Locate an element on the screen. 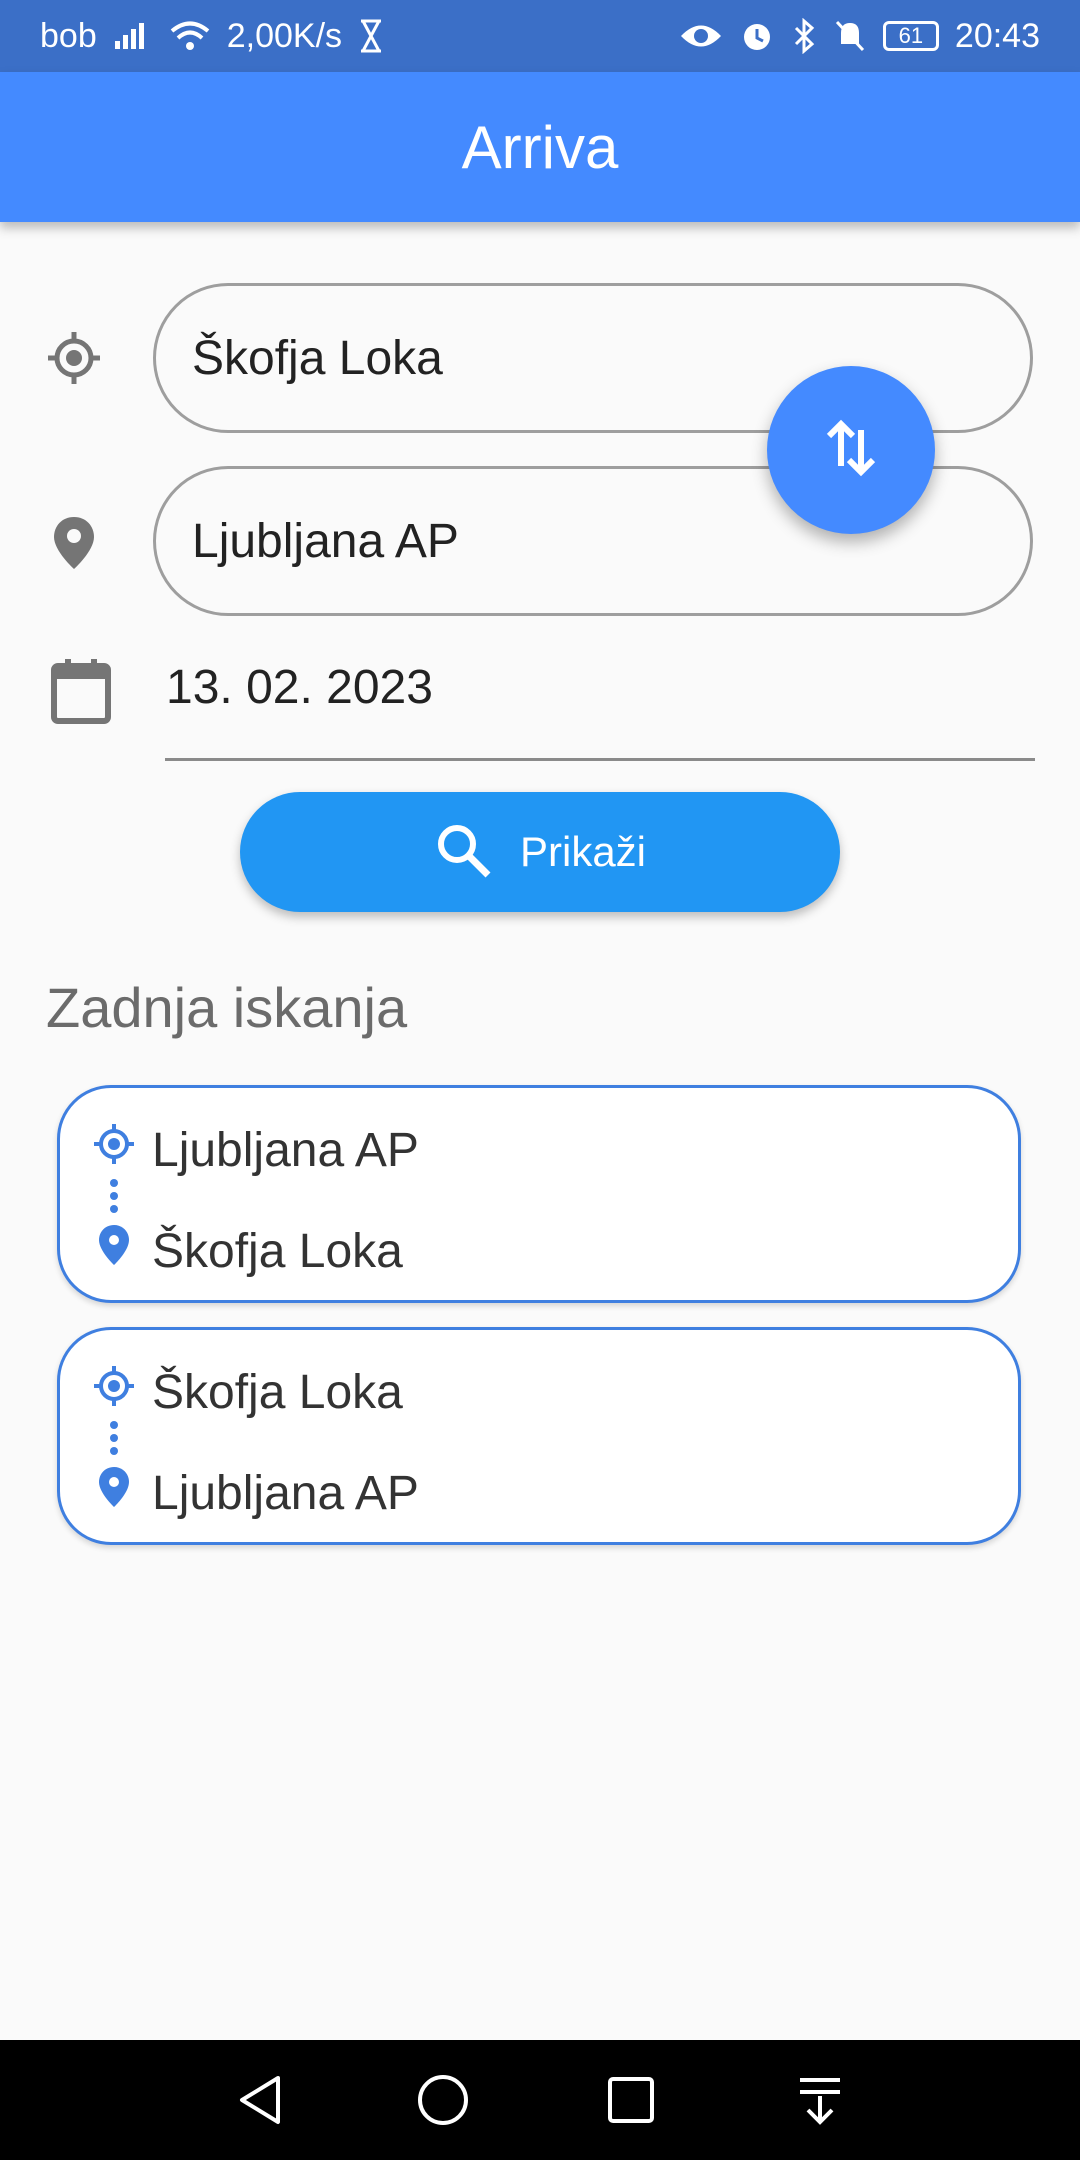  app-bar: Arriva is located at coordinates (540, 147).